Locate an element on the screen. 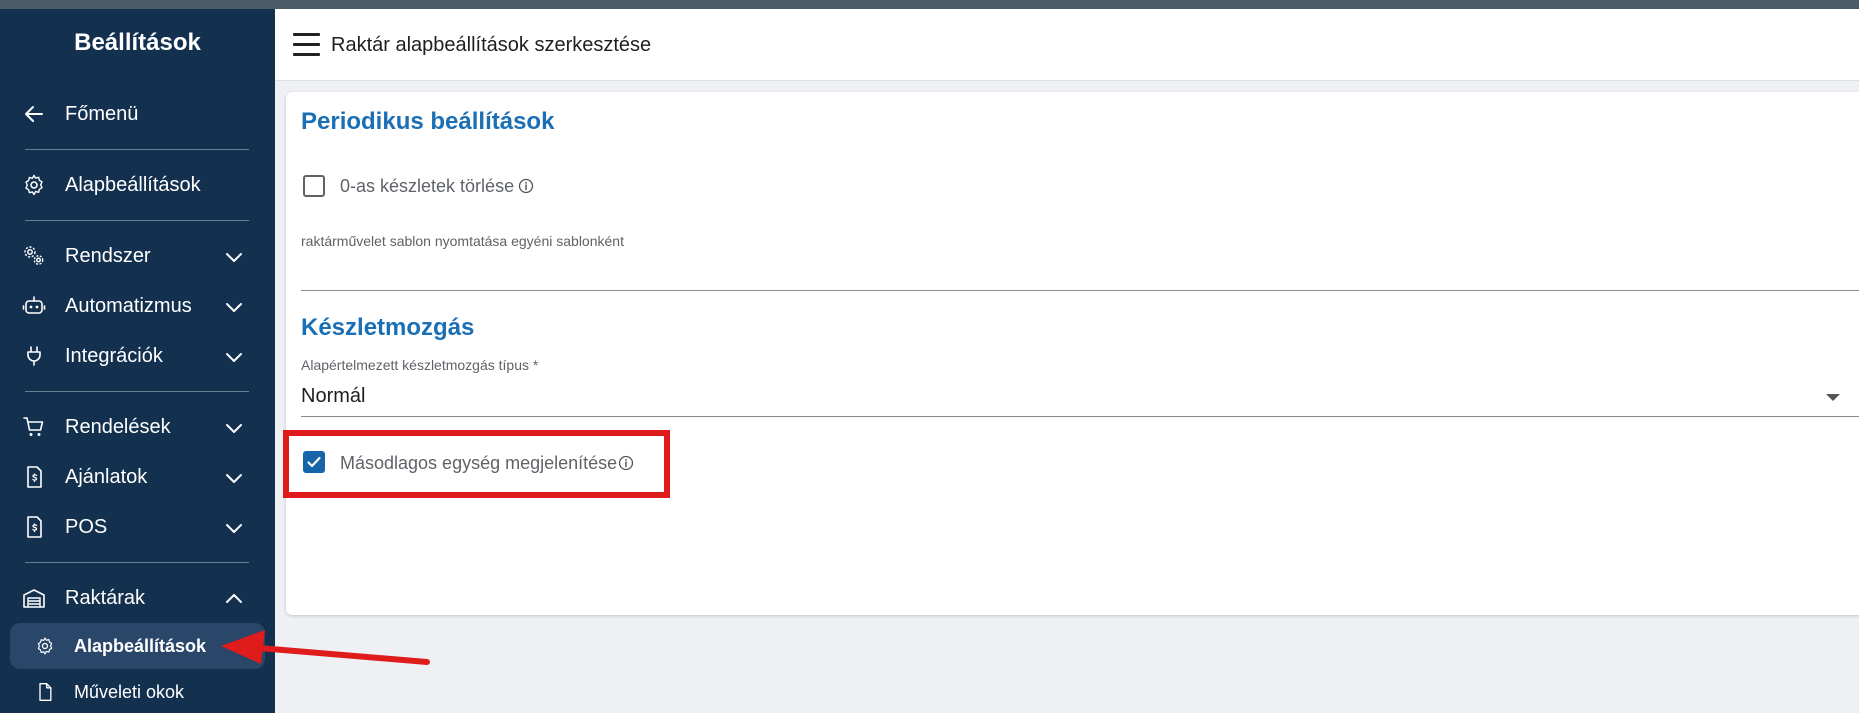 This screenshot has height=713, width=1859. sidebar-subitem-label: Műveleti okok is located at coordinates (129, 691).